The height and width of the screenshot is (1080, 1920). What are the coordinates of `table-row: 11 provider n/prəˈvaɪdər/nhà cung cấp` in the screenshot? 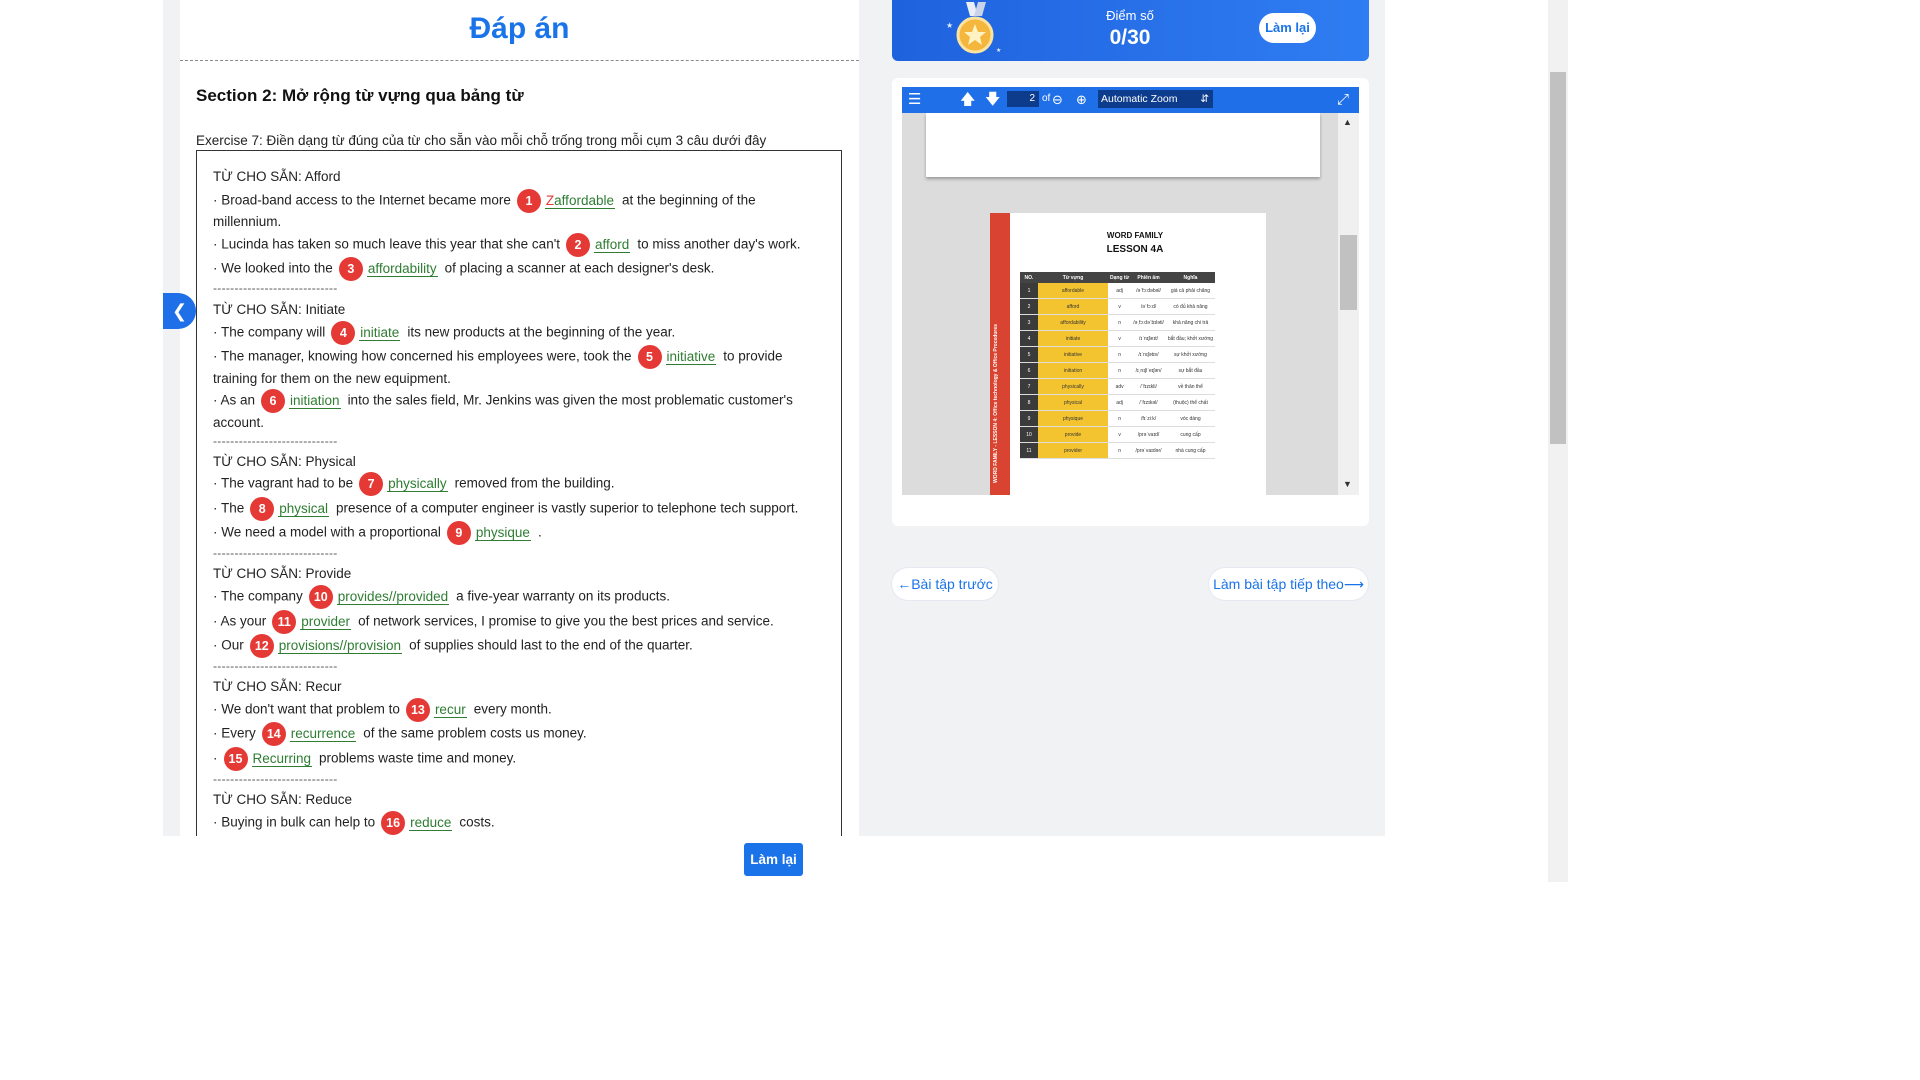 It's located at (1118, 450).